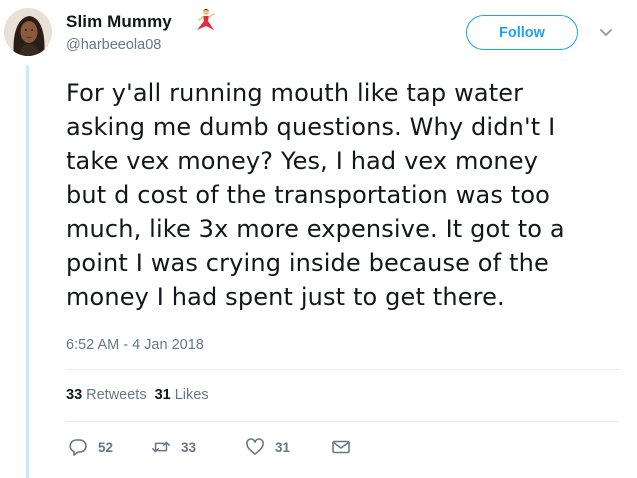 The image size is (637, 478). What do you see at coordinates (267, 447) in the screenshot?
I see `like-button: 31` at bounding box center [267, 447].